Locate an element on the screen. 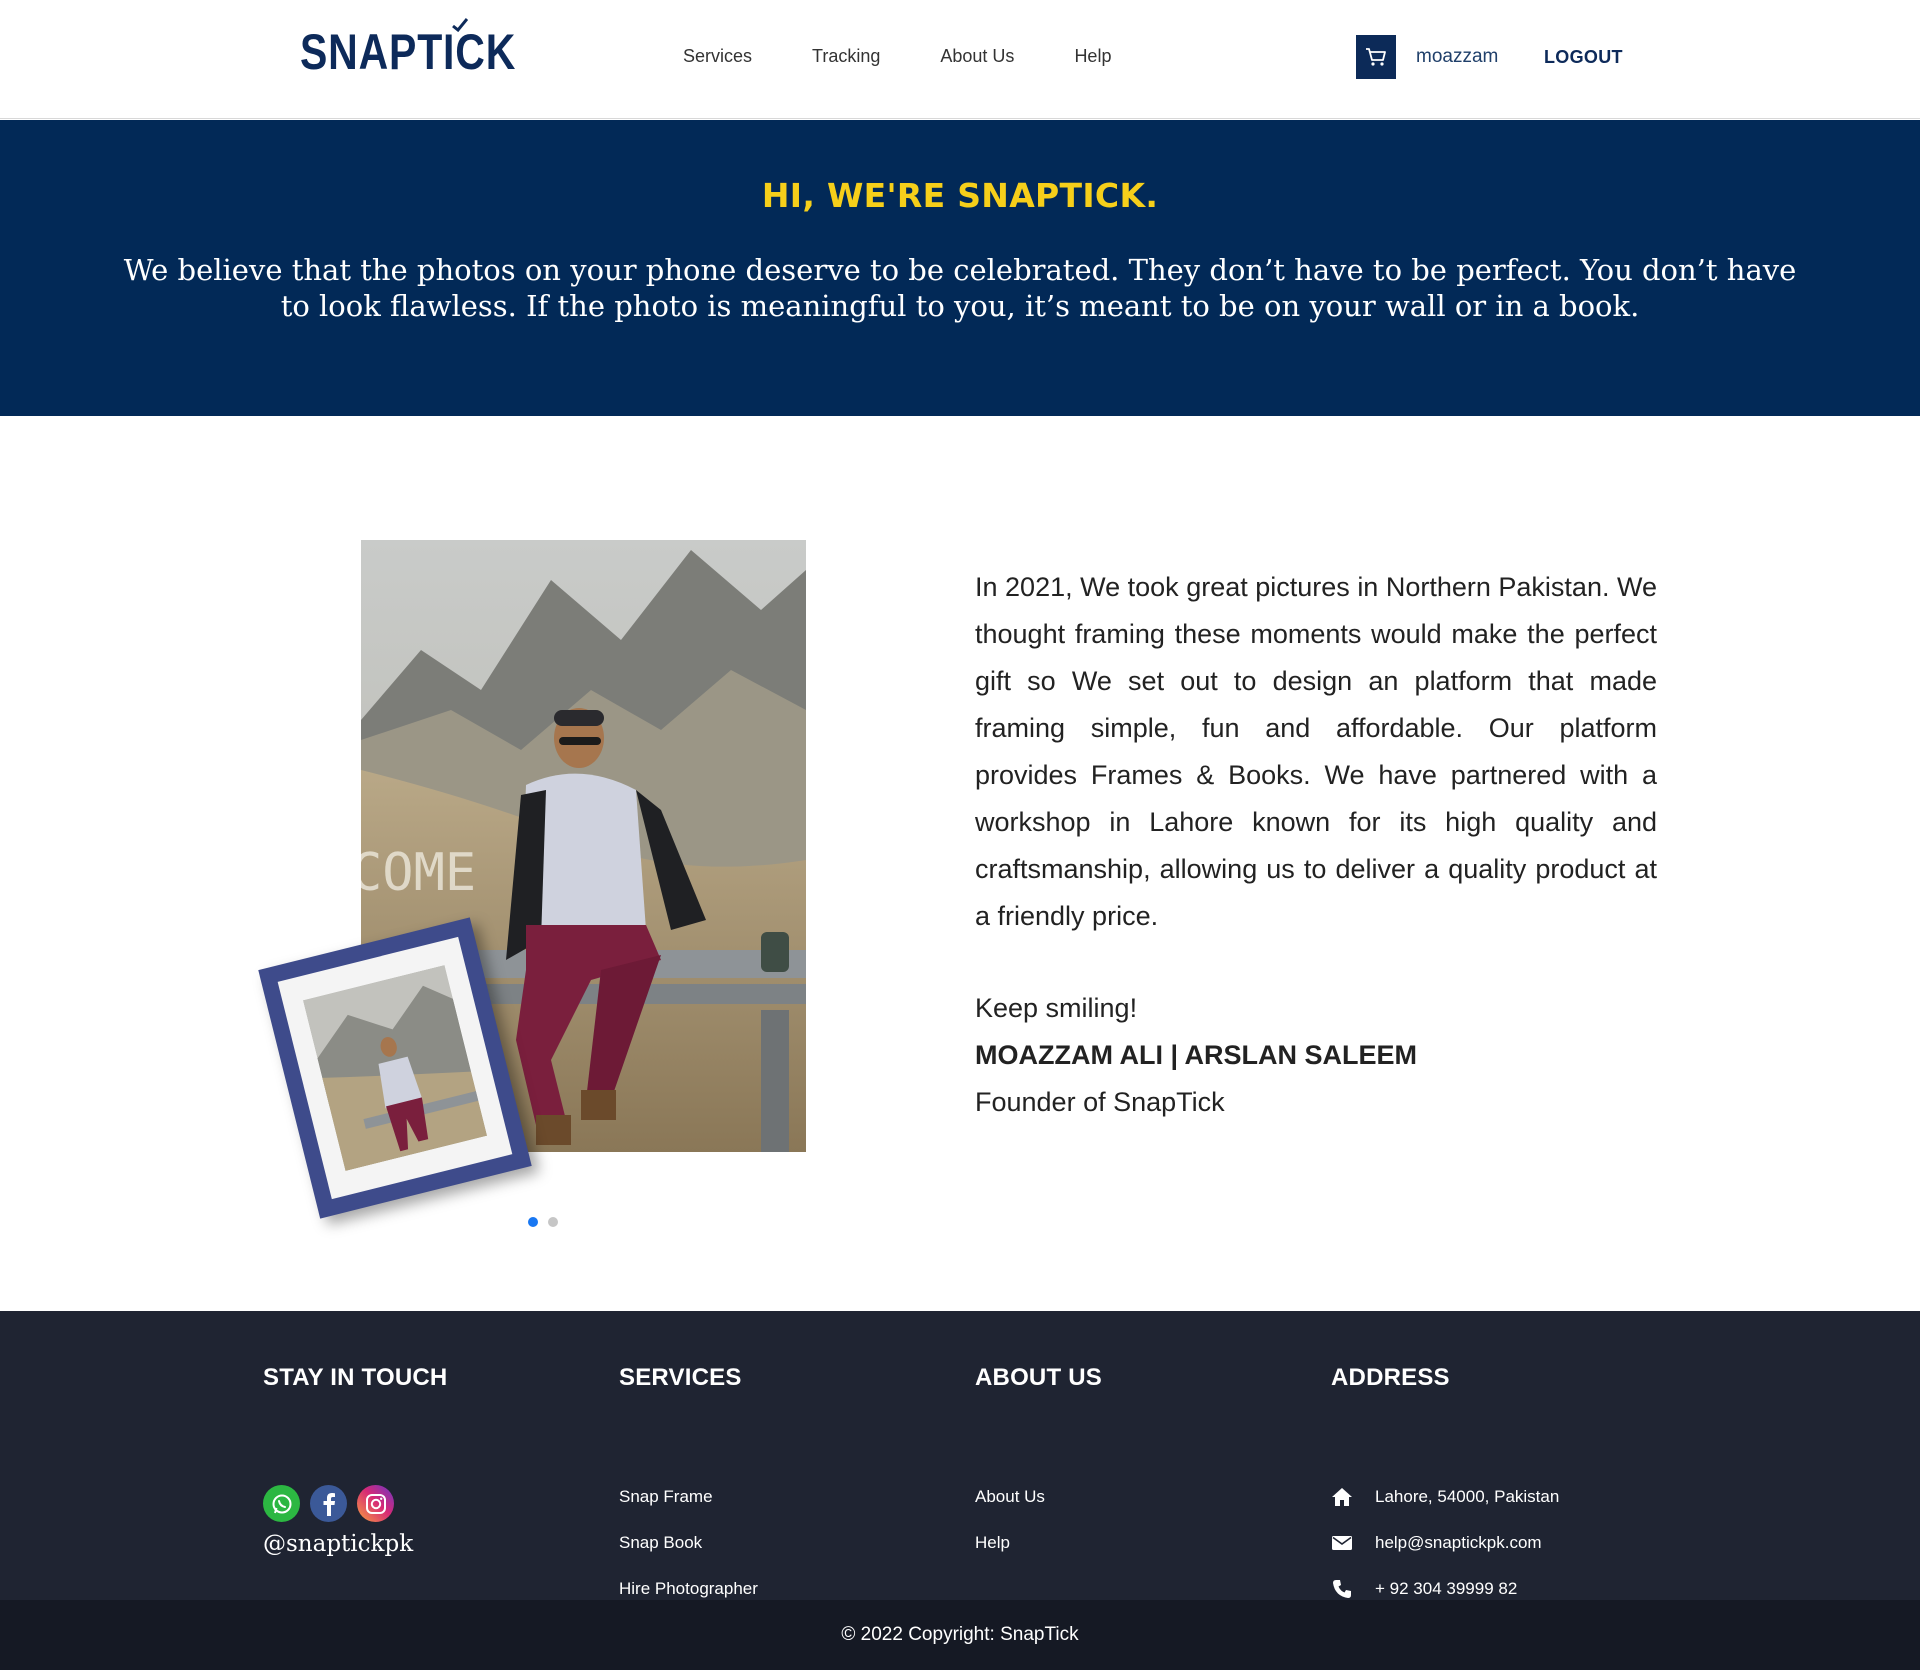 The image size is (1920, 1670). phone-icon is located at coordinates (1342, 1589).